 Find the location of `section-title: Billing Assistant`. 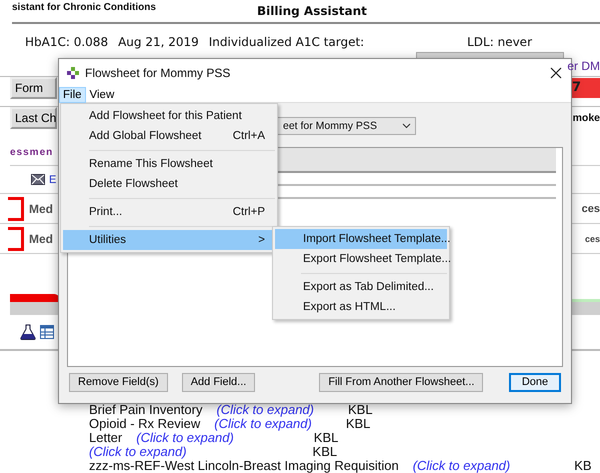

section-title: Billing Assistant is located at coordinates (312, 11).